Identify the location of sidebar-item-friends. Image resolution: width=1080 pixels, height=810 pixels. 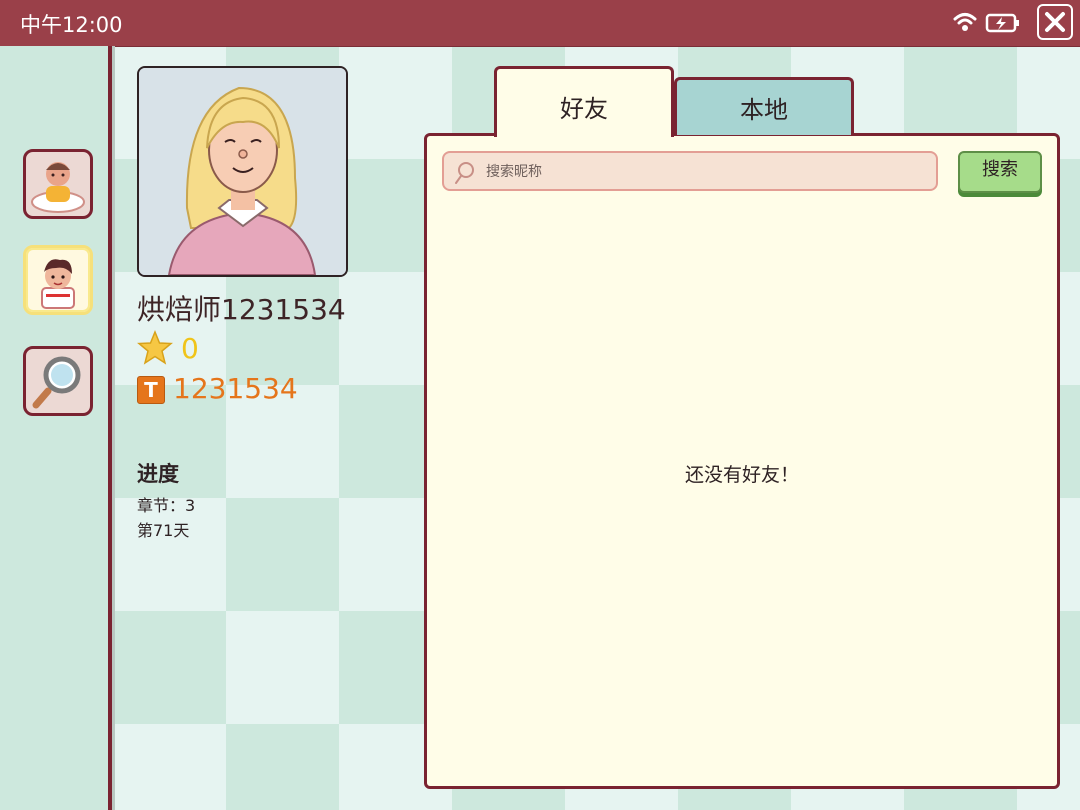
(58, 280).